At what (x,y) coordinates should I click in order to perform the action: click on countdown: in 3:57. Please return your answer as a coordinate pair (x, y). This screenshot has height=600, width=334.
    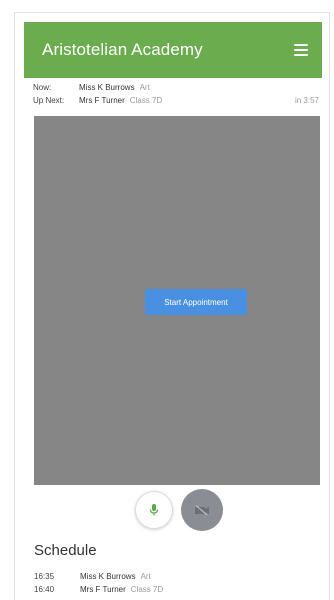
    Looking at the image, I should click on (306, 100).